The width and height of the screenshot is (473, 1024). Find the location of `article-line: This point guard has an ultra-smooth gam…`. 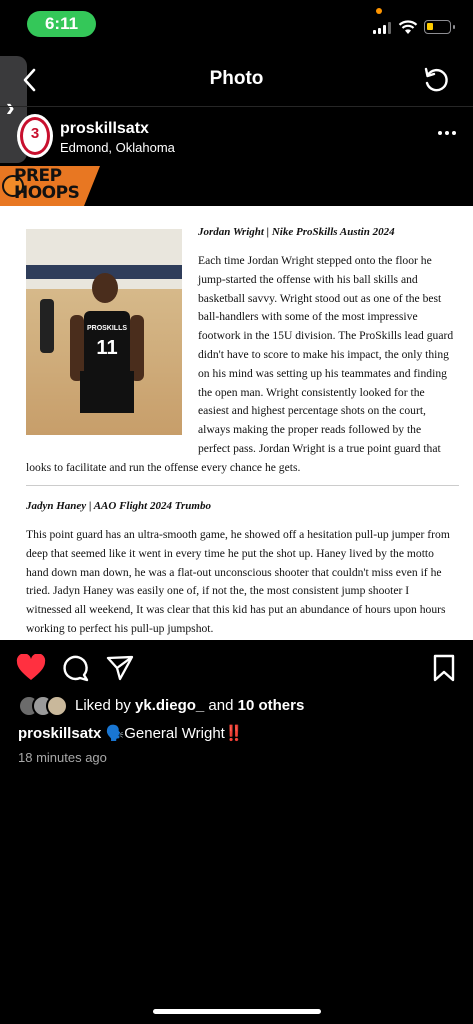

article-line: This point guard has an ultra-smooth gam… is located at coordinates (238, 534).